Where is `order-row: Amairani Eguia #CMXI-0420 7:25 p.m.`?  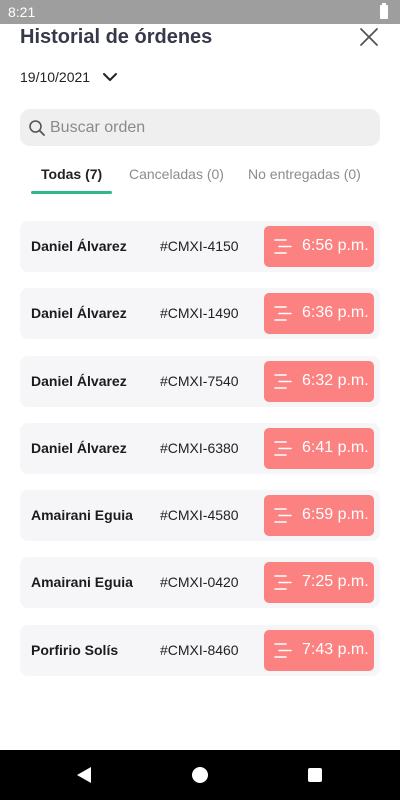 order-row: Amairani Eguia #CMXI-0420 7:25 p.m. is located at coordinates (200, 582).